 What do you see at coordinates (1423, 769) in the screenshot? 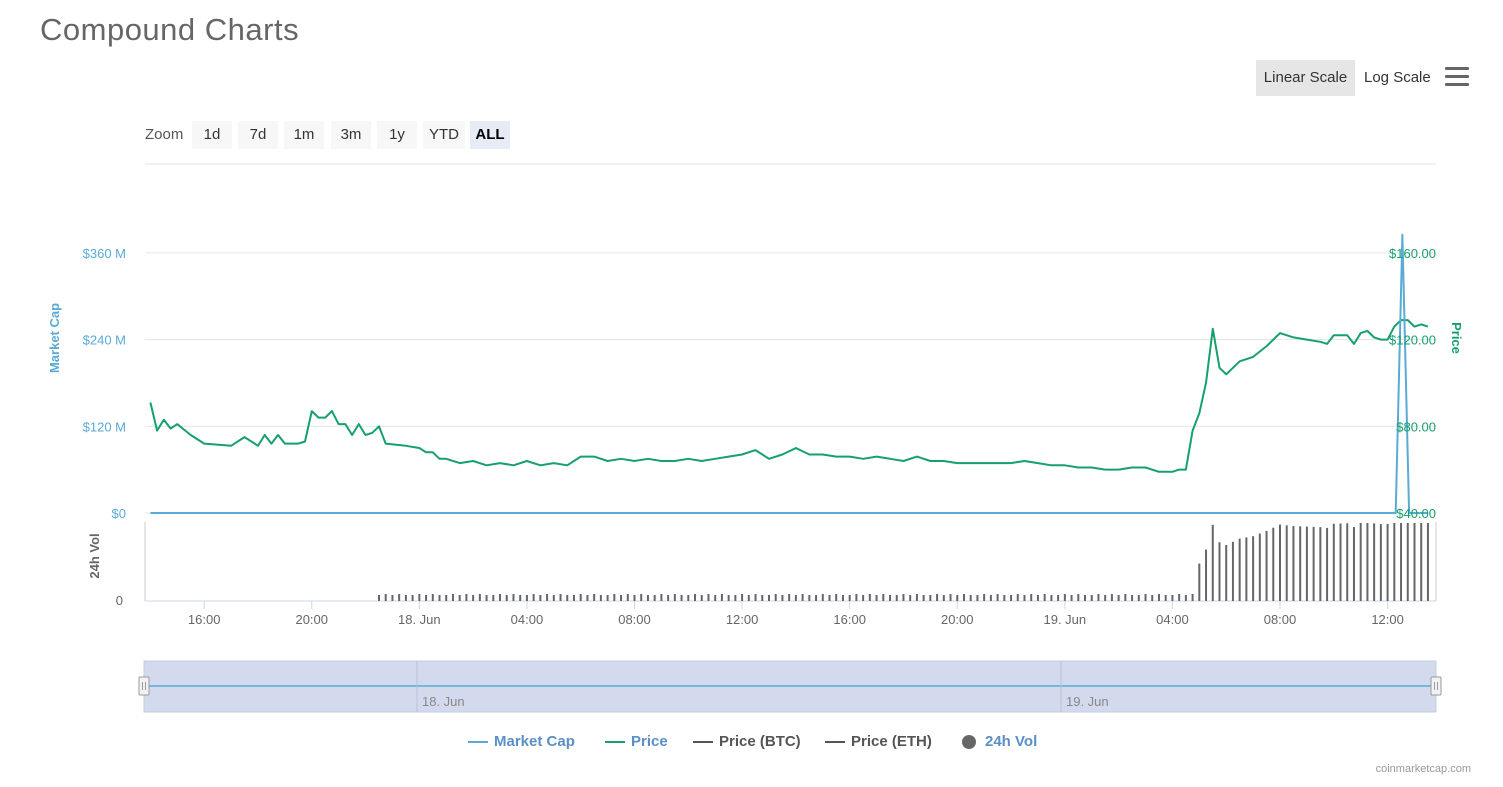
I see `credits-link: coinmarketcap.com` at bounding box center [1423, 769].